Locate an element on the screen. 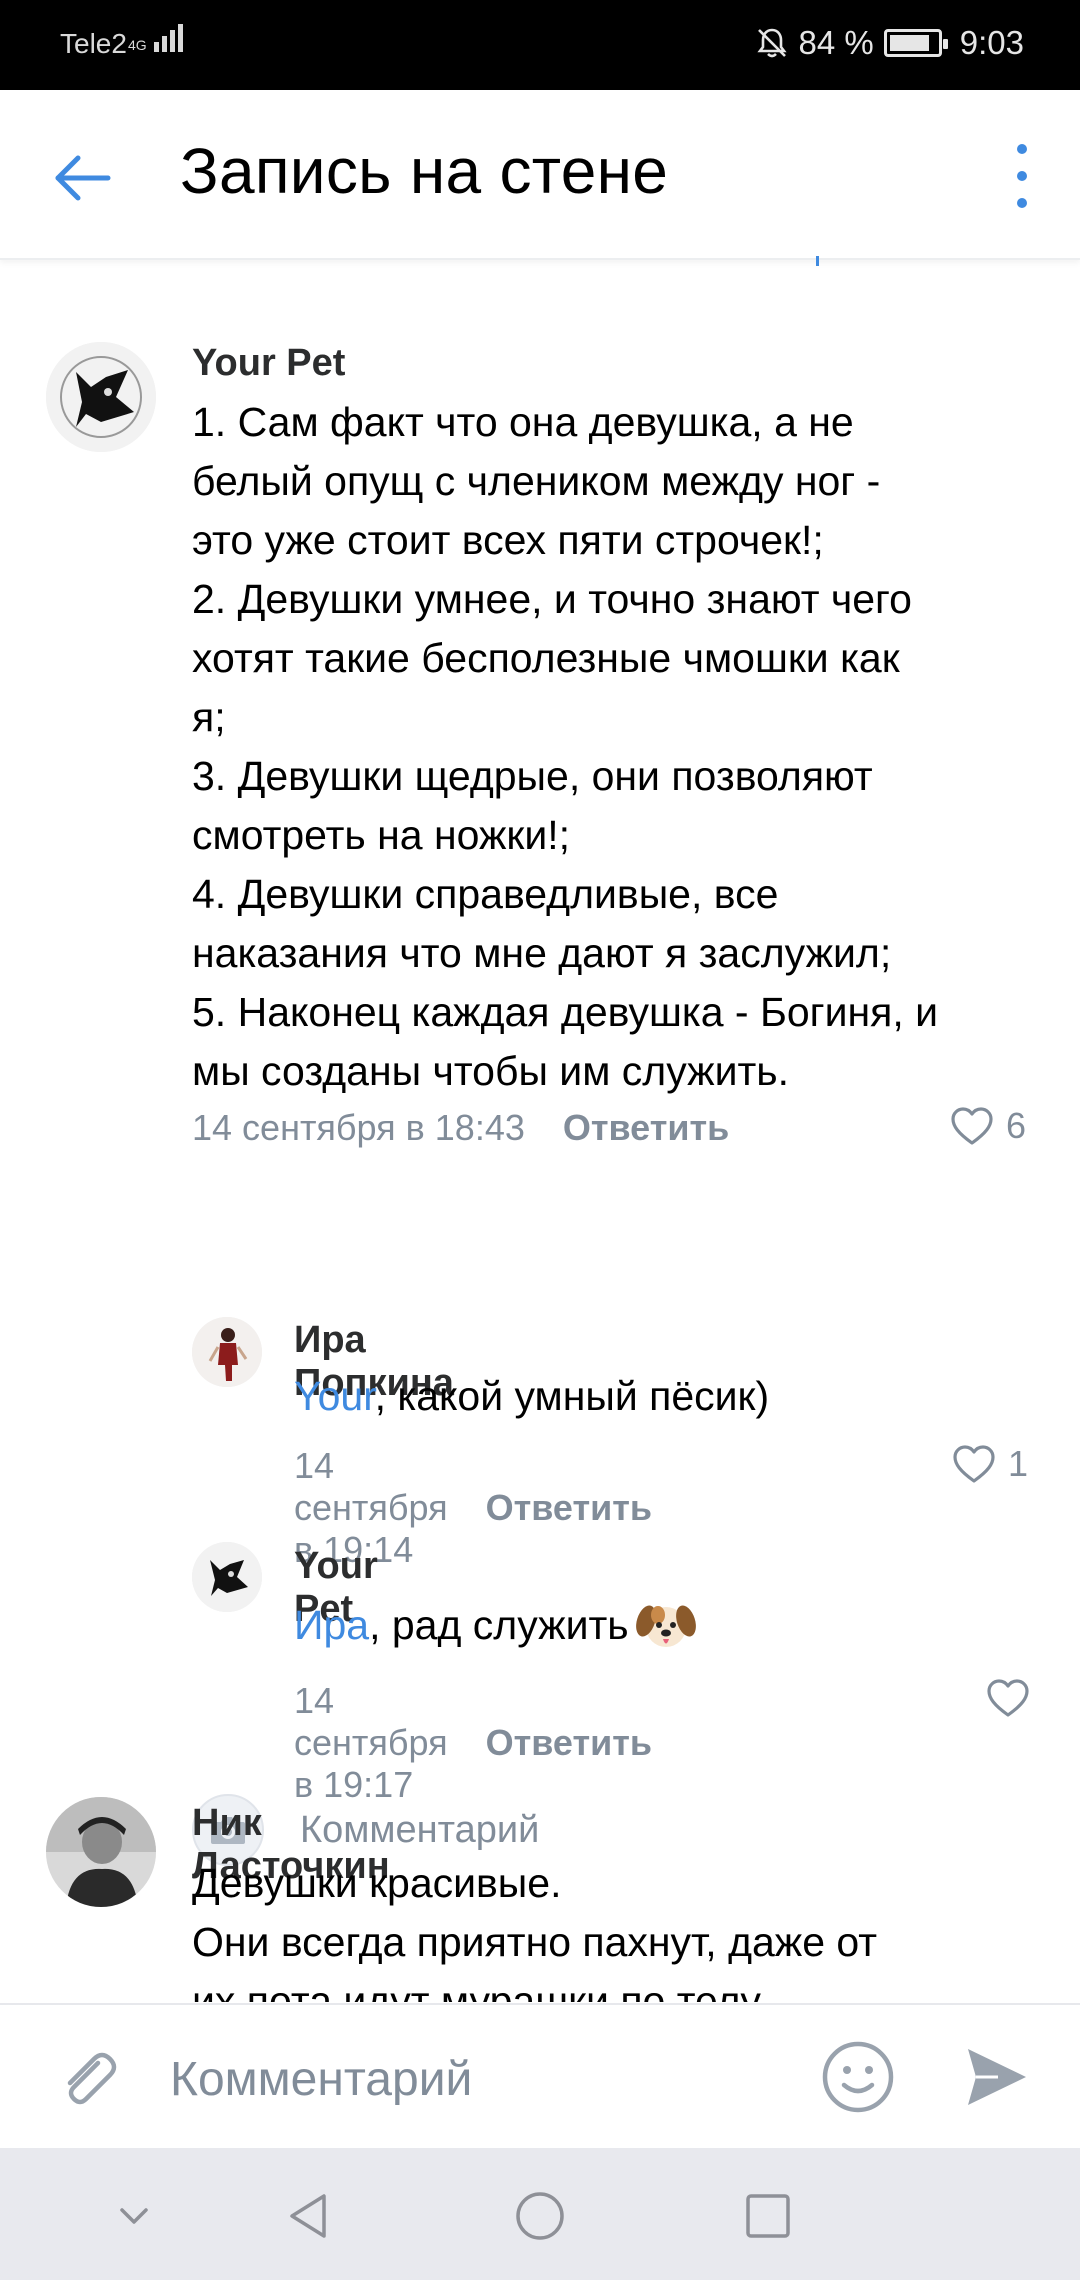 Image resolution: width=1080 pixels, height=2280 pixels. battery-percent: 84 % is located at coordinates (836, 42).